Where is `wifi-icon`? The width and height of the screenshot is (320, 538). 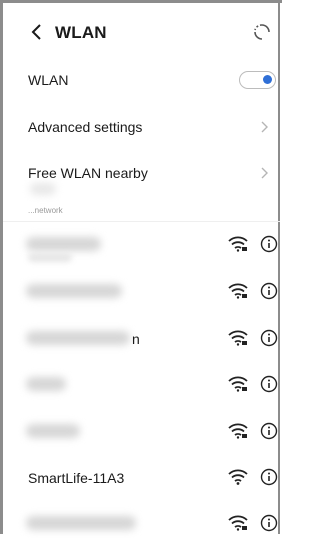
wifi-icon is located at coordinates (238, 477).